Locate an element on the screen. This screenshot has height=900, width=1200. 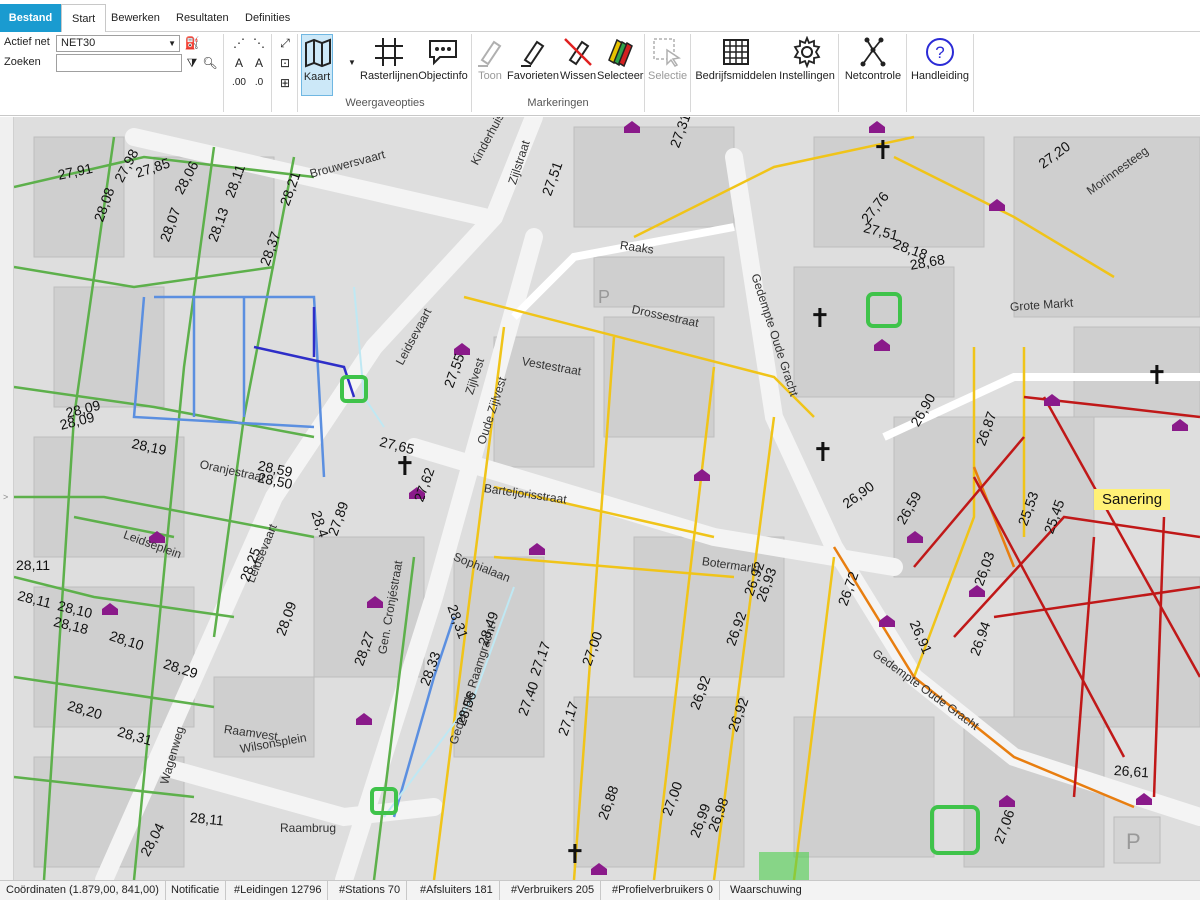
leidingen-count: #Leidingen 12796 is located at coordinates (278, 890).